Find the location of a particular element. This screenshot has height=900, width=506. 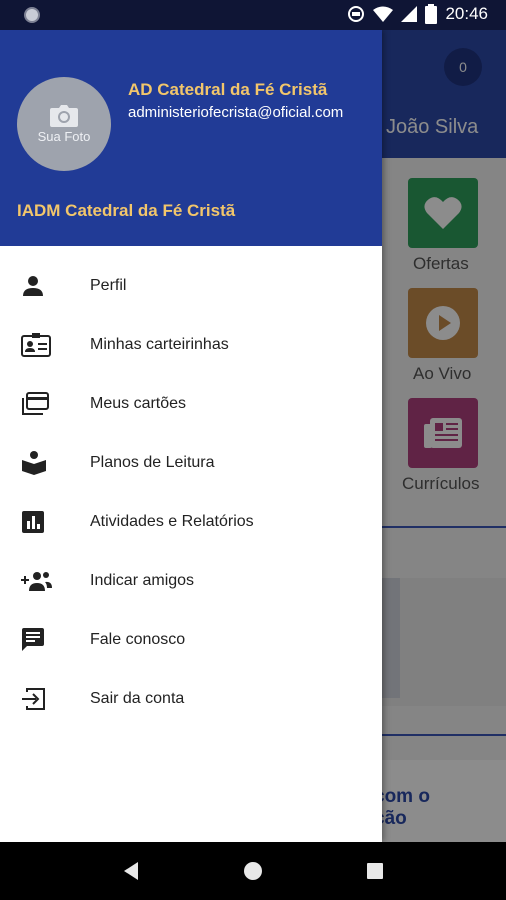

menu-label: Indicar amigos is located at coordinates (142, 580).